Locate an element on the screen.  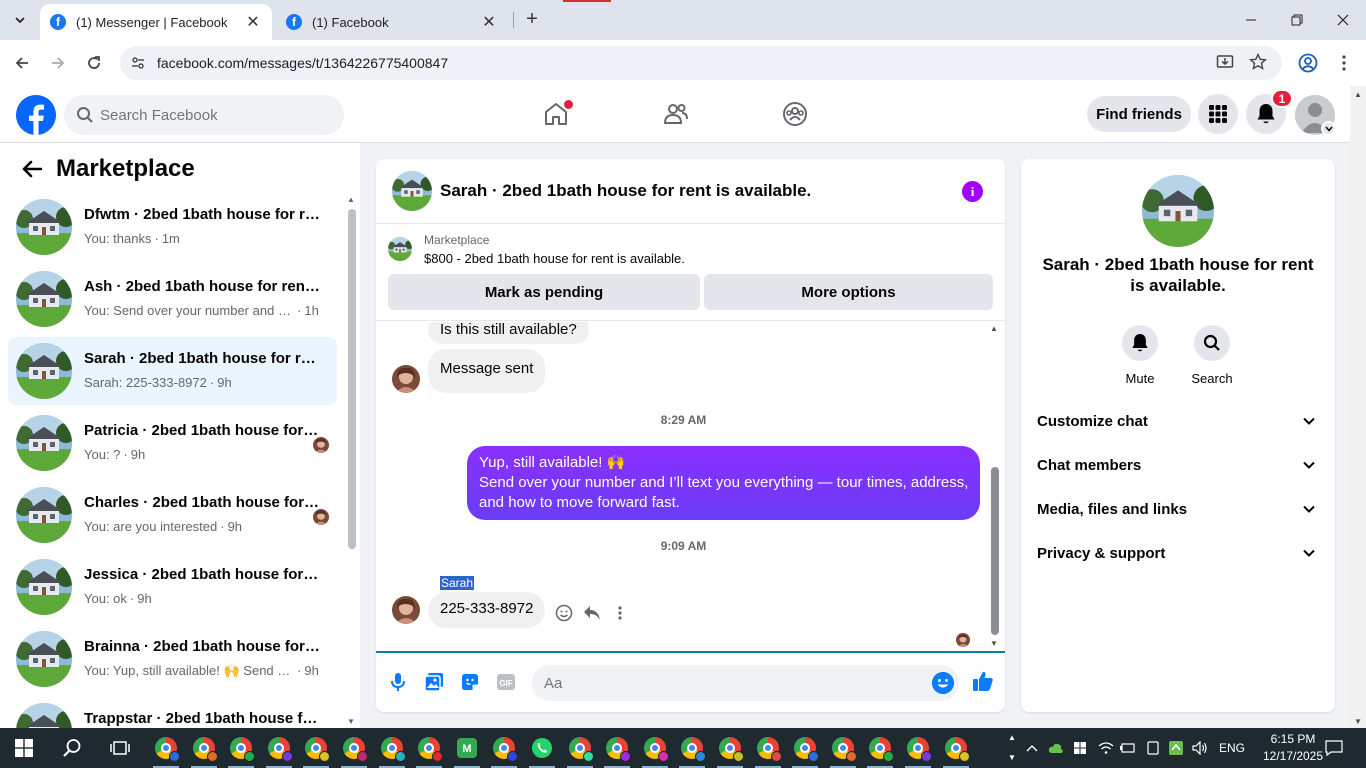
clock-time: 6:15 PM is located at coordinates (1293, 739).